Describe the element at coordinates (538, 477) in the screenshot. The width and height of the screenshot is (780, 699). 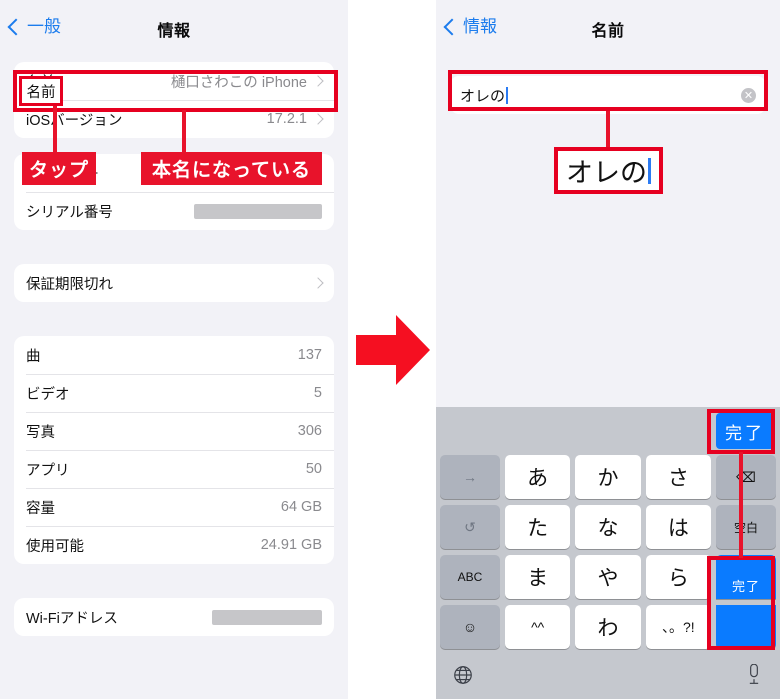
I see `key-a: あ` at that location.